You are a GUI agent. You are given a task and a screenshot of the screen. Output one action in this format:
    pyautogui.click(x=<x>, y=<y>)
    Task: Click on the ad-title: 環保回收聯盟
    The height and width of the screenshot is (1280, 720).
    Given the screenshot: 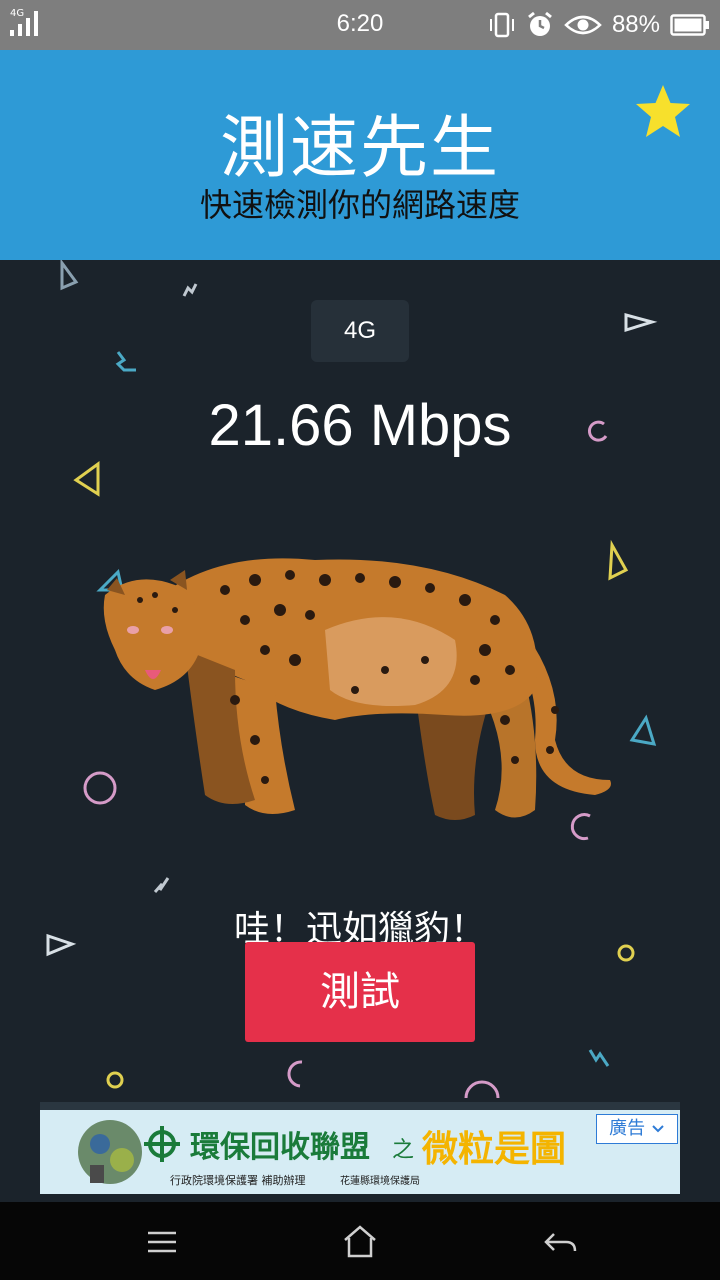 What is the action you would take?
    pyautogui.click(x=280, y=1147)
    